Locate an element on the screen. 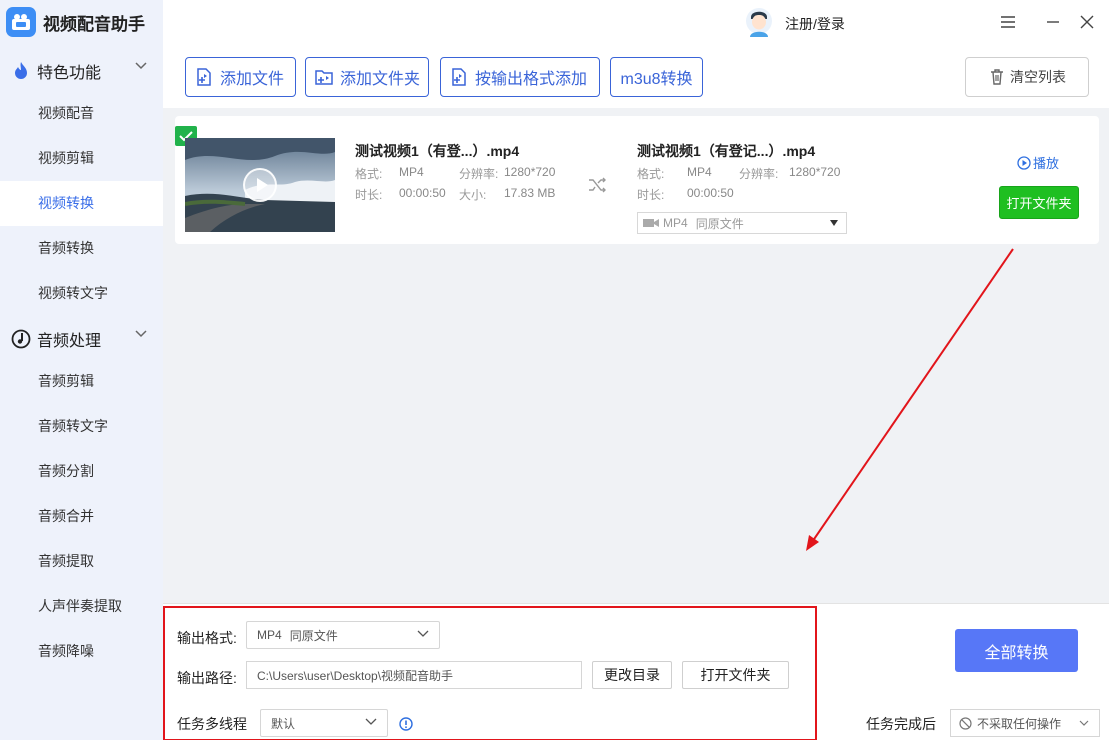 The image size is (1109, 740). sidebar-item-vocal-extract: 人声伴奏提取 is located at coordinates (81, 606).